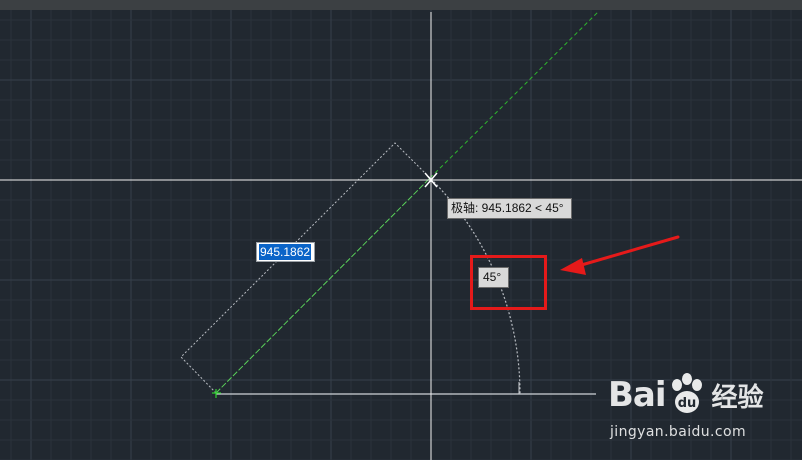 The width and height of the screenshot is (802, 460). I want to click on baidu-paw-icon: du, so click(686, 393).